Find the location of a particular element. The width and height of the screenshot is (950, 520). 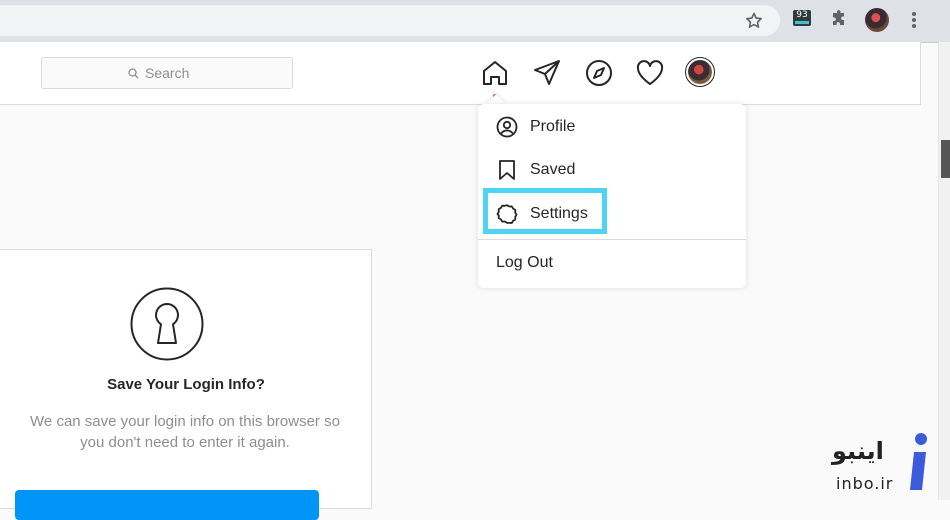

kebab-menu-icon is located at coordinates (914, 20).